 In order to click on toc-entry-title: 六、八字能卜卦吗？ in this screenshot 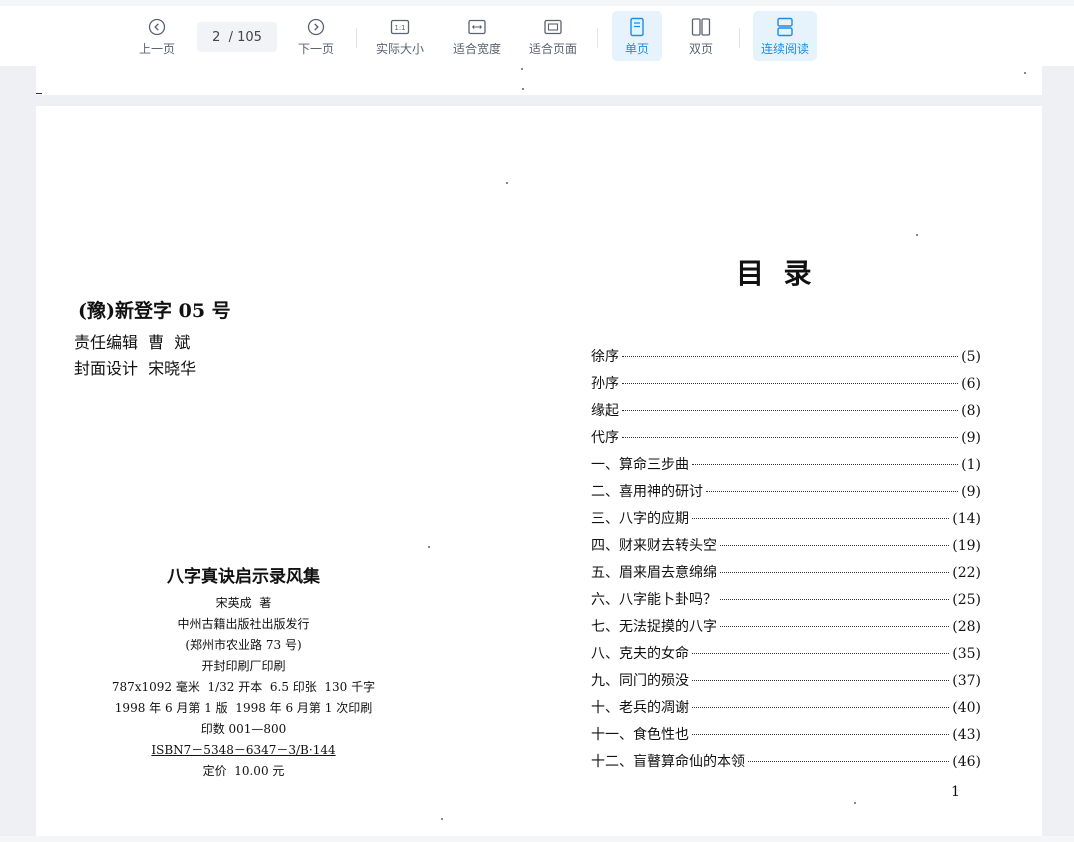, I will do `click(654, 600)`.